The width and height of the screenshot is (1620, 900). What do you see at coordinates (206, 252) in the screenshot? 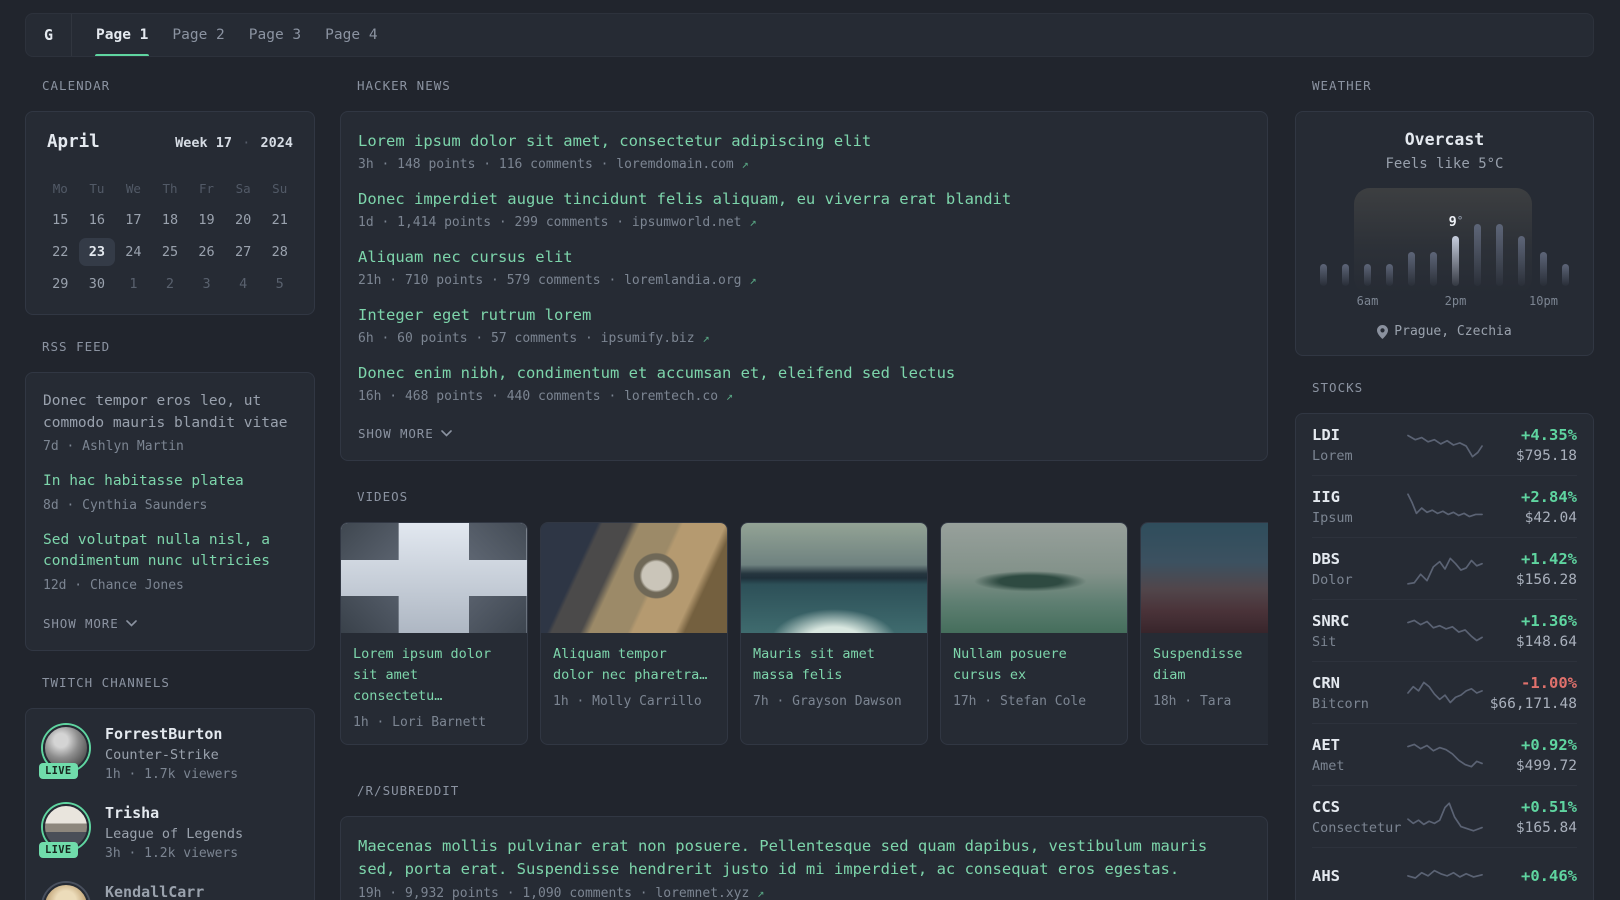
I see `calendar-day: 26` at bounding box center [206, 252].